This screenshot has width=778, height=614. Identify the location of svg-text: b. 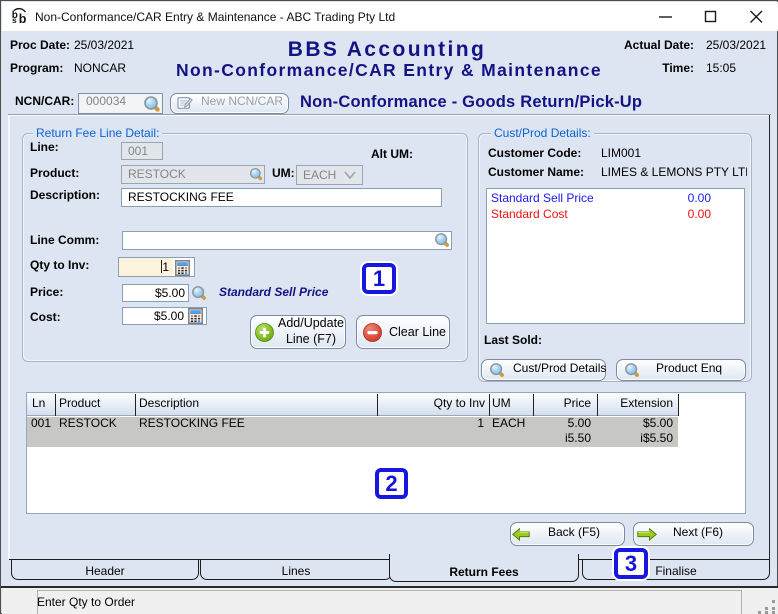
(23, 19).